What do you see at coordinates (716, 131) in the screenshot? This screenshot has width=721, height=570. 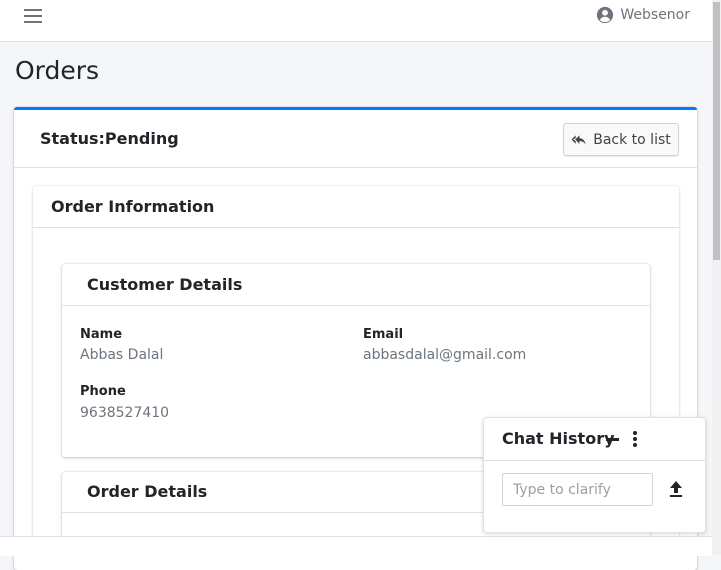 I see `scrollbar-thumb` at bounding box center [716, 131].